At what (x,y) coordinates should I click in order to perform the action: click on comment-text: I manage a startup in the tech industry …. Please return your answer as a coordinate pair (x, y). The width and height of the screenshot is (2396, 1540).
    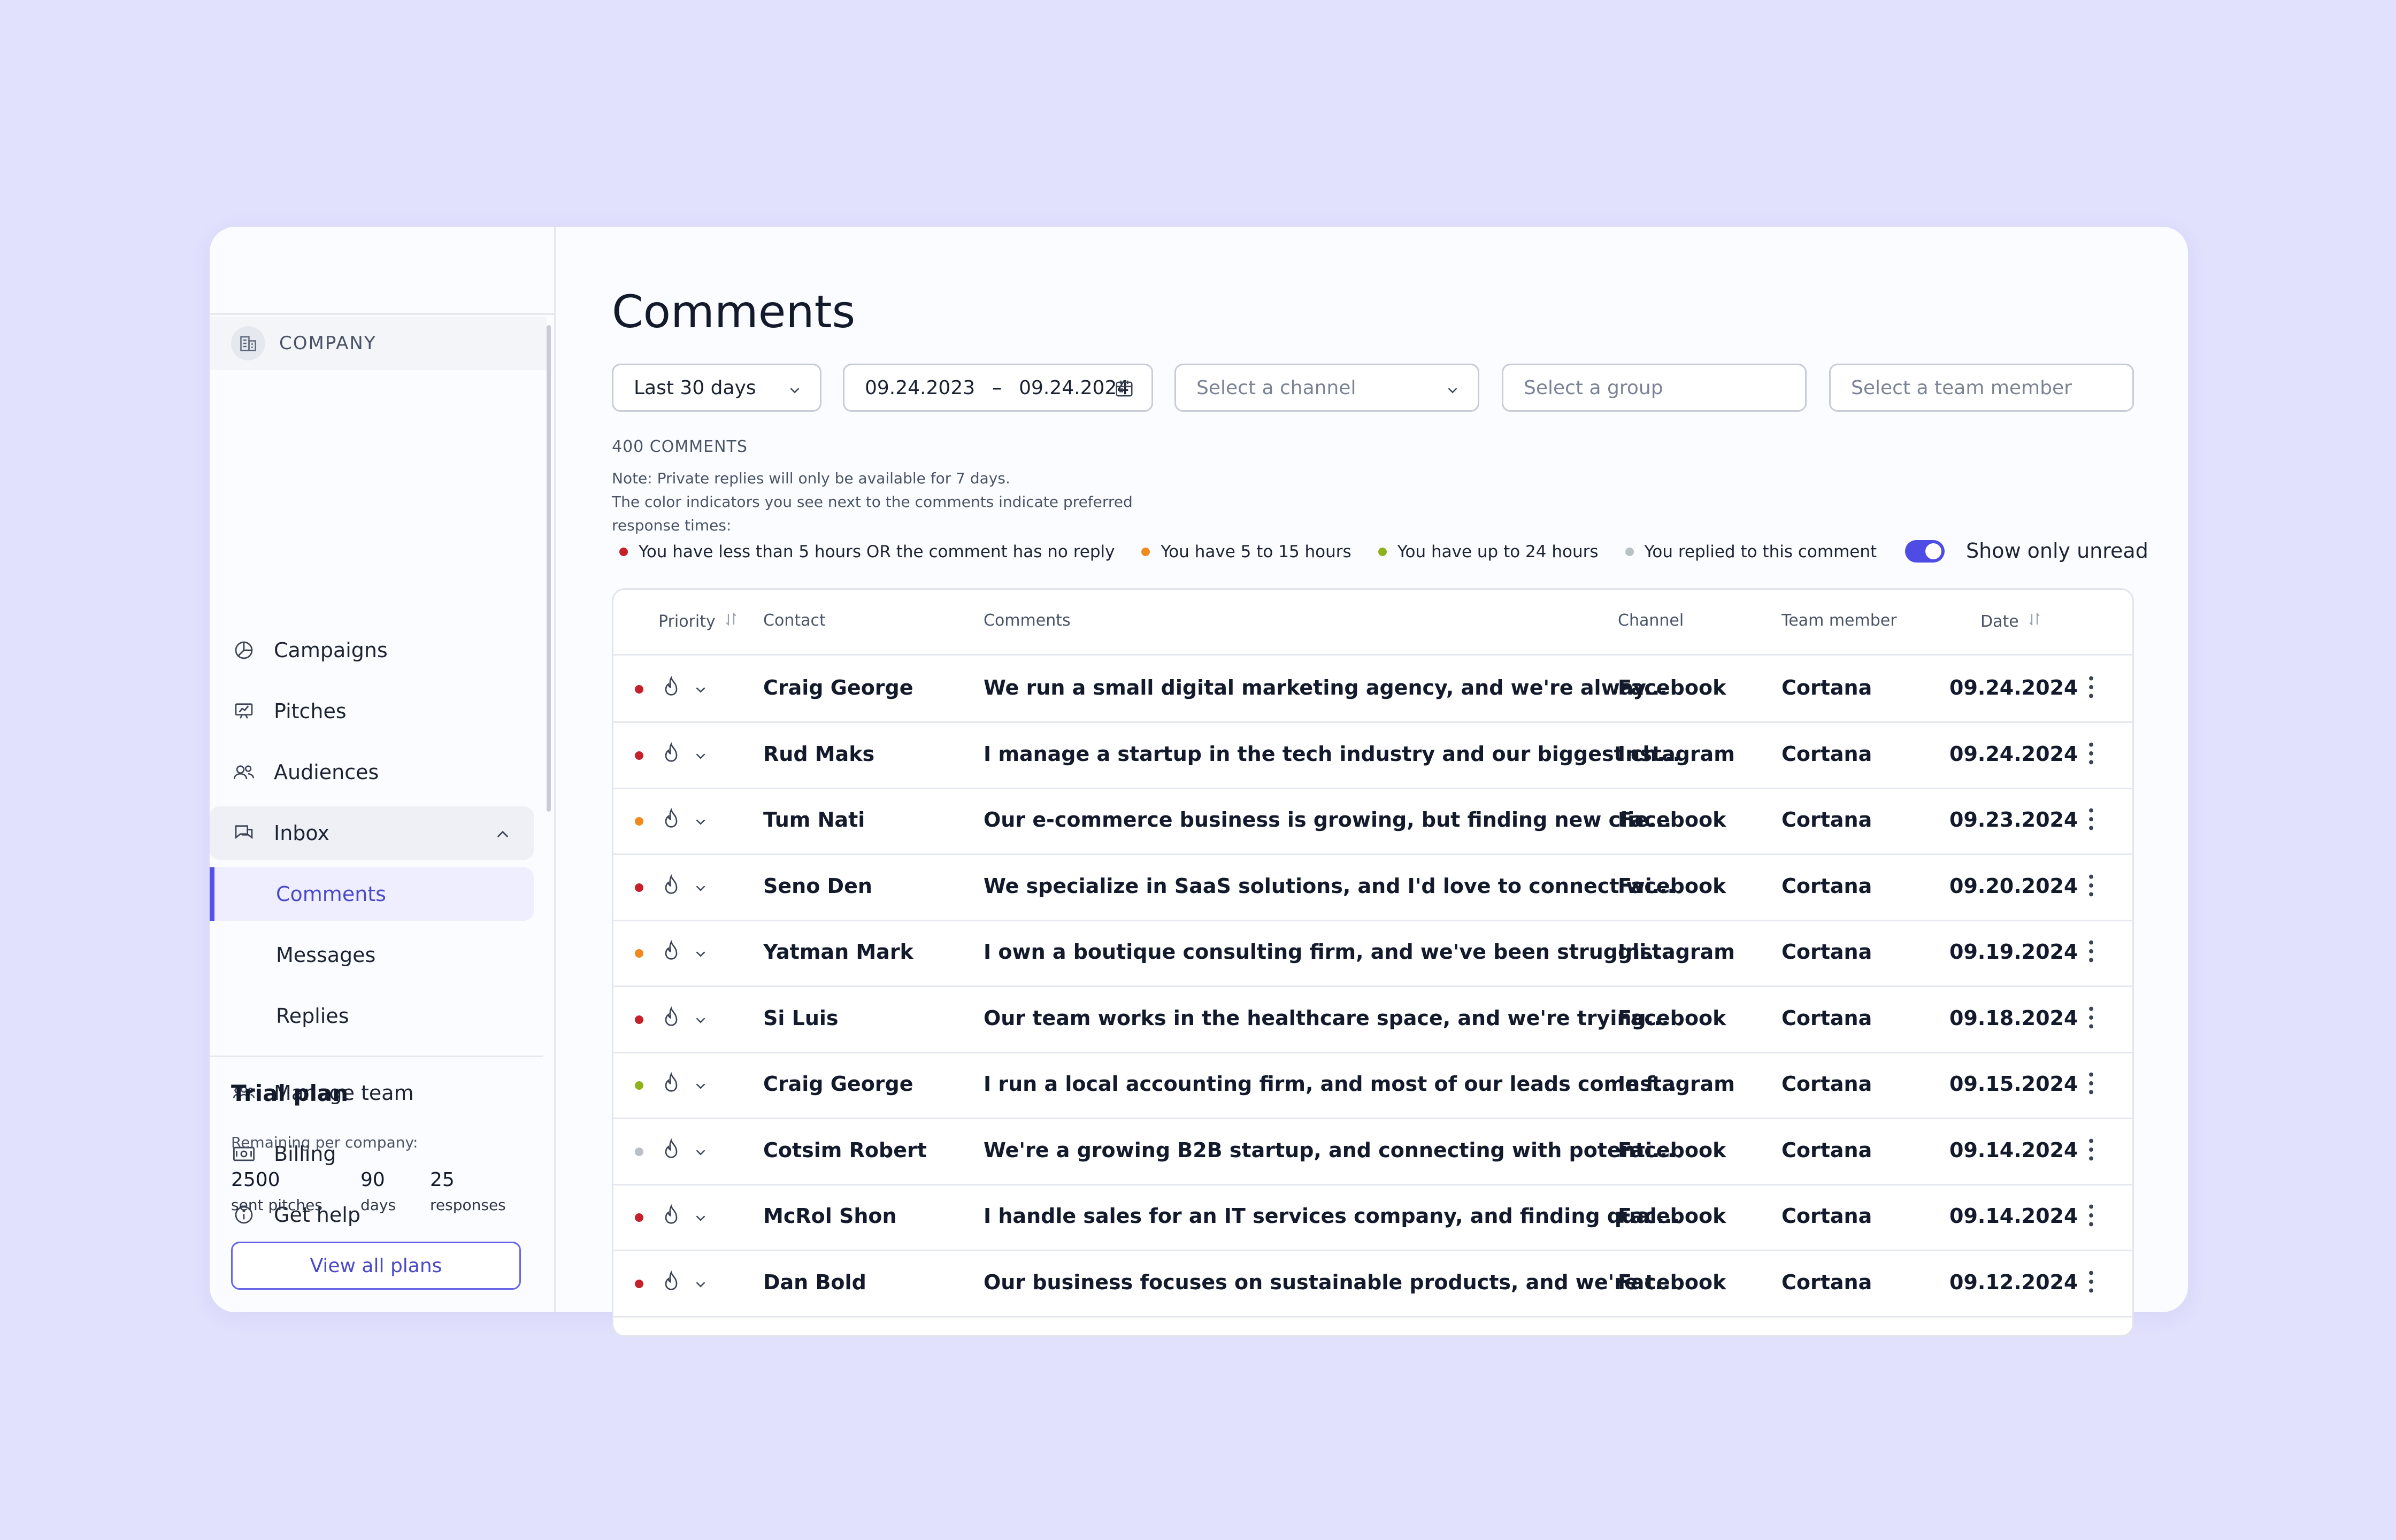
    Looking at the image, I should click on (1332, 754).